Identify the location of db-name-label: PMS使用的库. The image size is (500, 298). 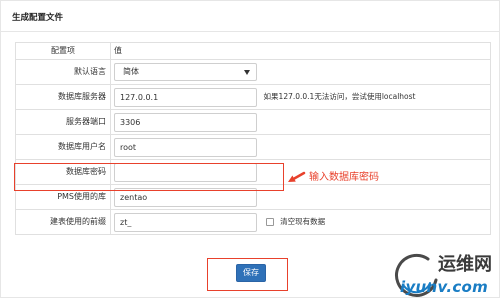
(63, 197).